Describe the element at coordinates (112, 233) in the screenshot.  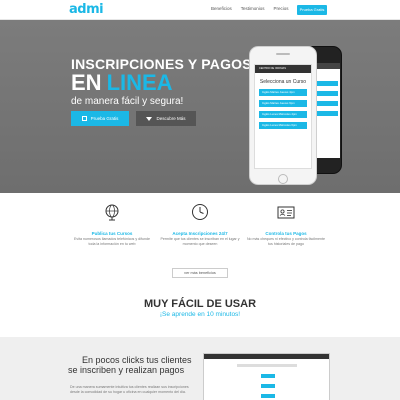
I see `feature-title: Publica tus Cursos` at that location.